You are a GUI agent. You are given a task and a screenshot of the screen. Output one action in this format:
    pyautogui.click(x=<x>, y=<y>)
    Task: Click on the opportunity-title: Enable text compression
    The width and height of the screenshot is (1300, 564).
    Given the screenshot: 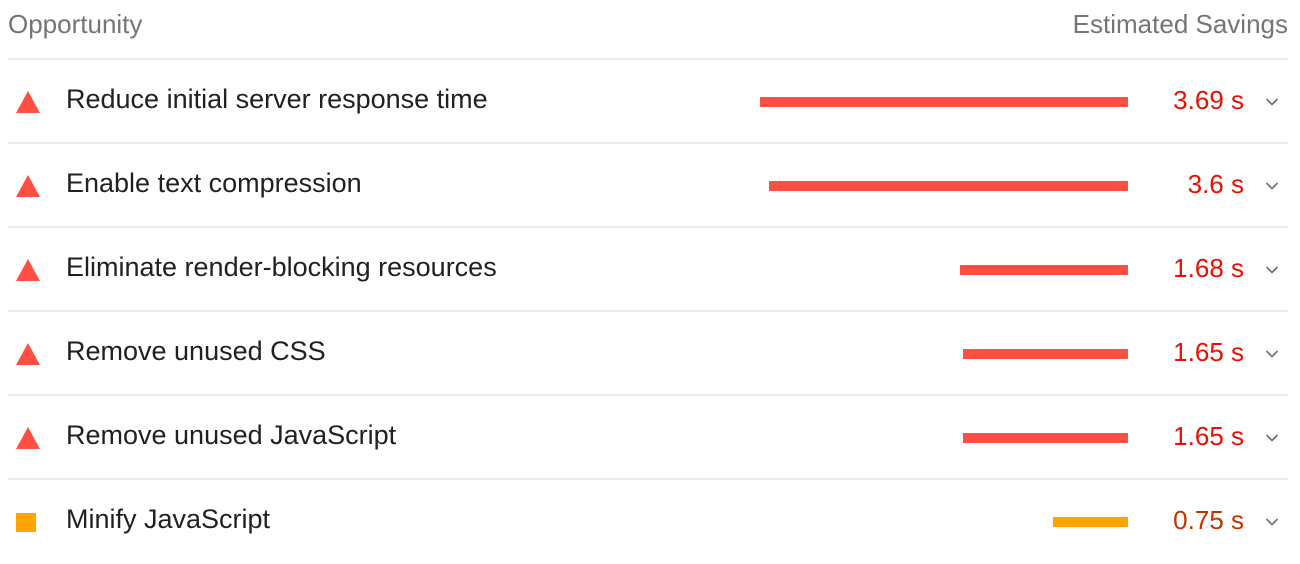 What is the action you would take?
    pyautogui.click(x=214, y=183)
    